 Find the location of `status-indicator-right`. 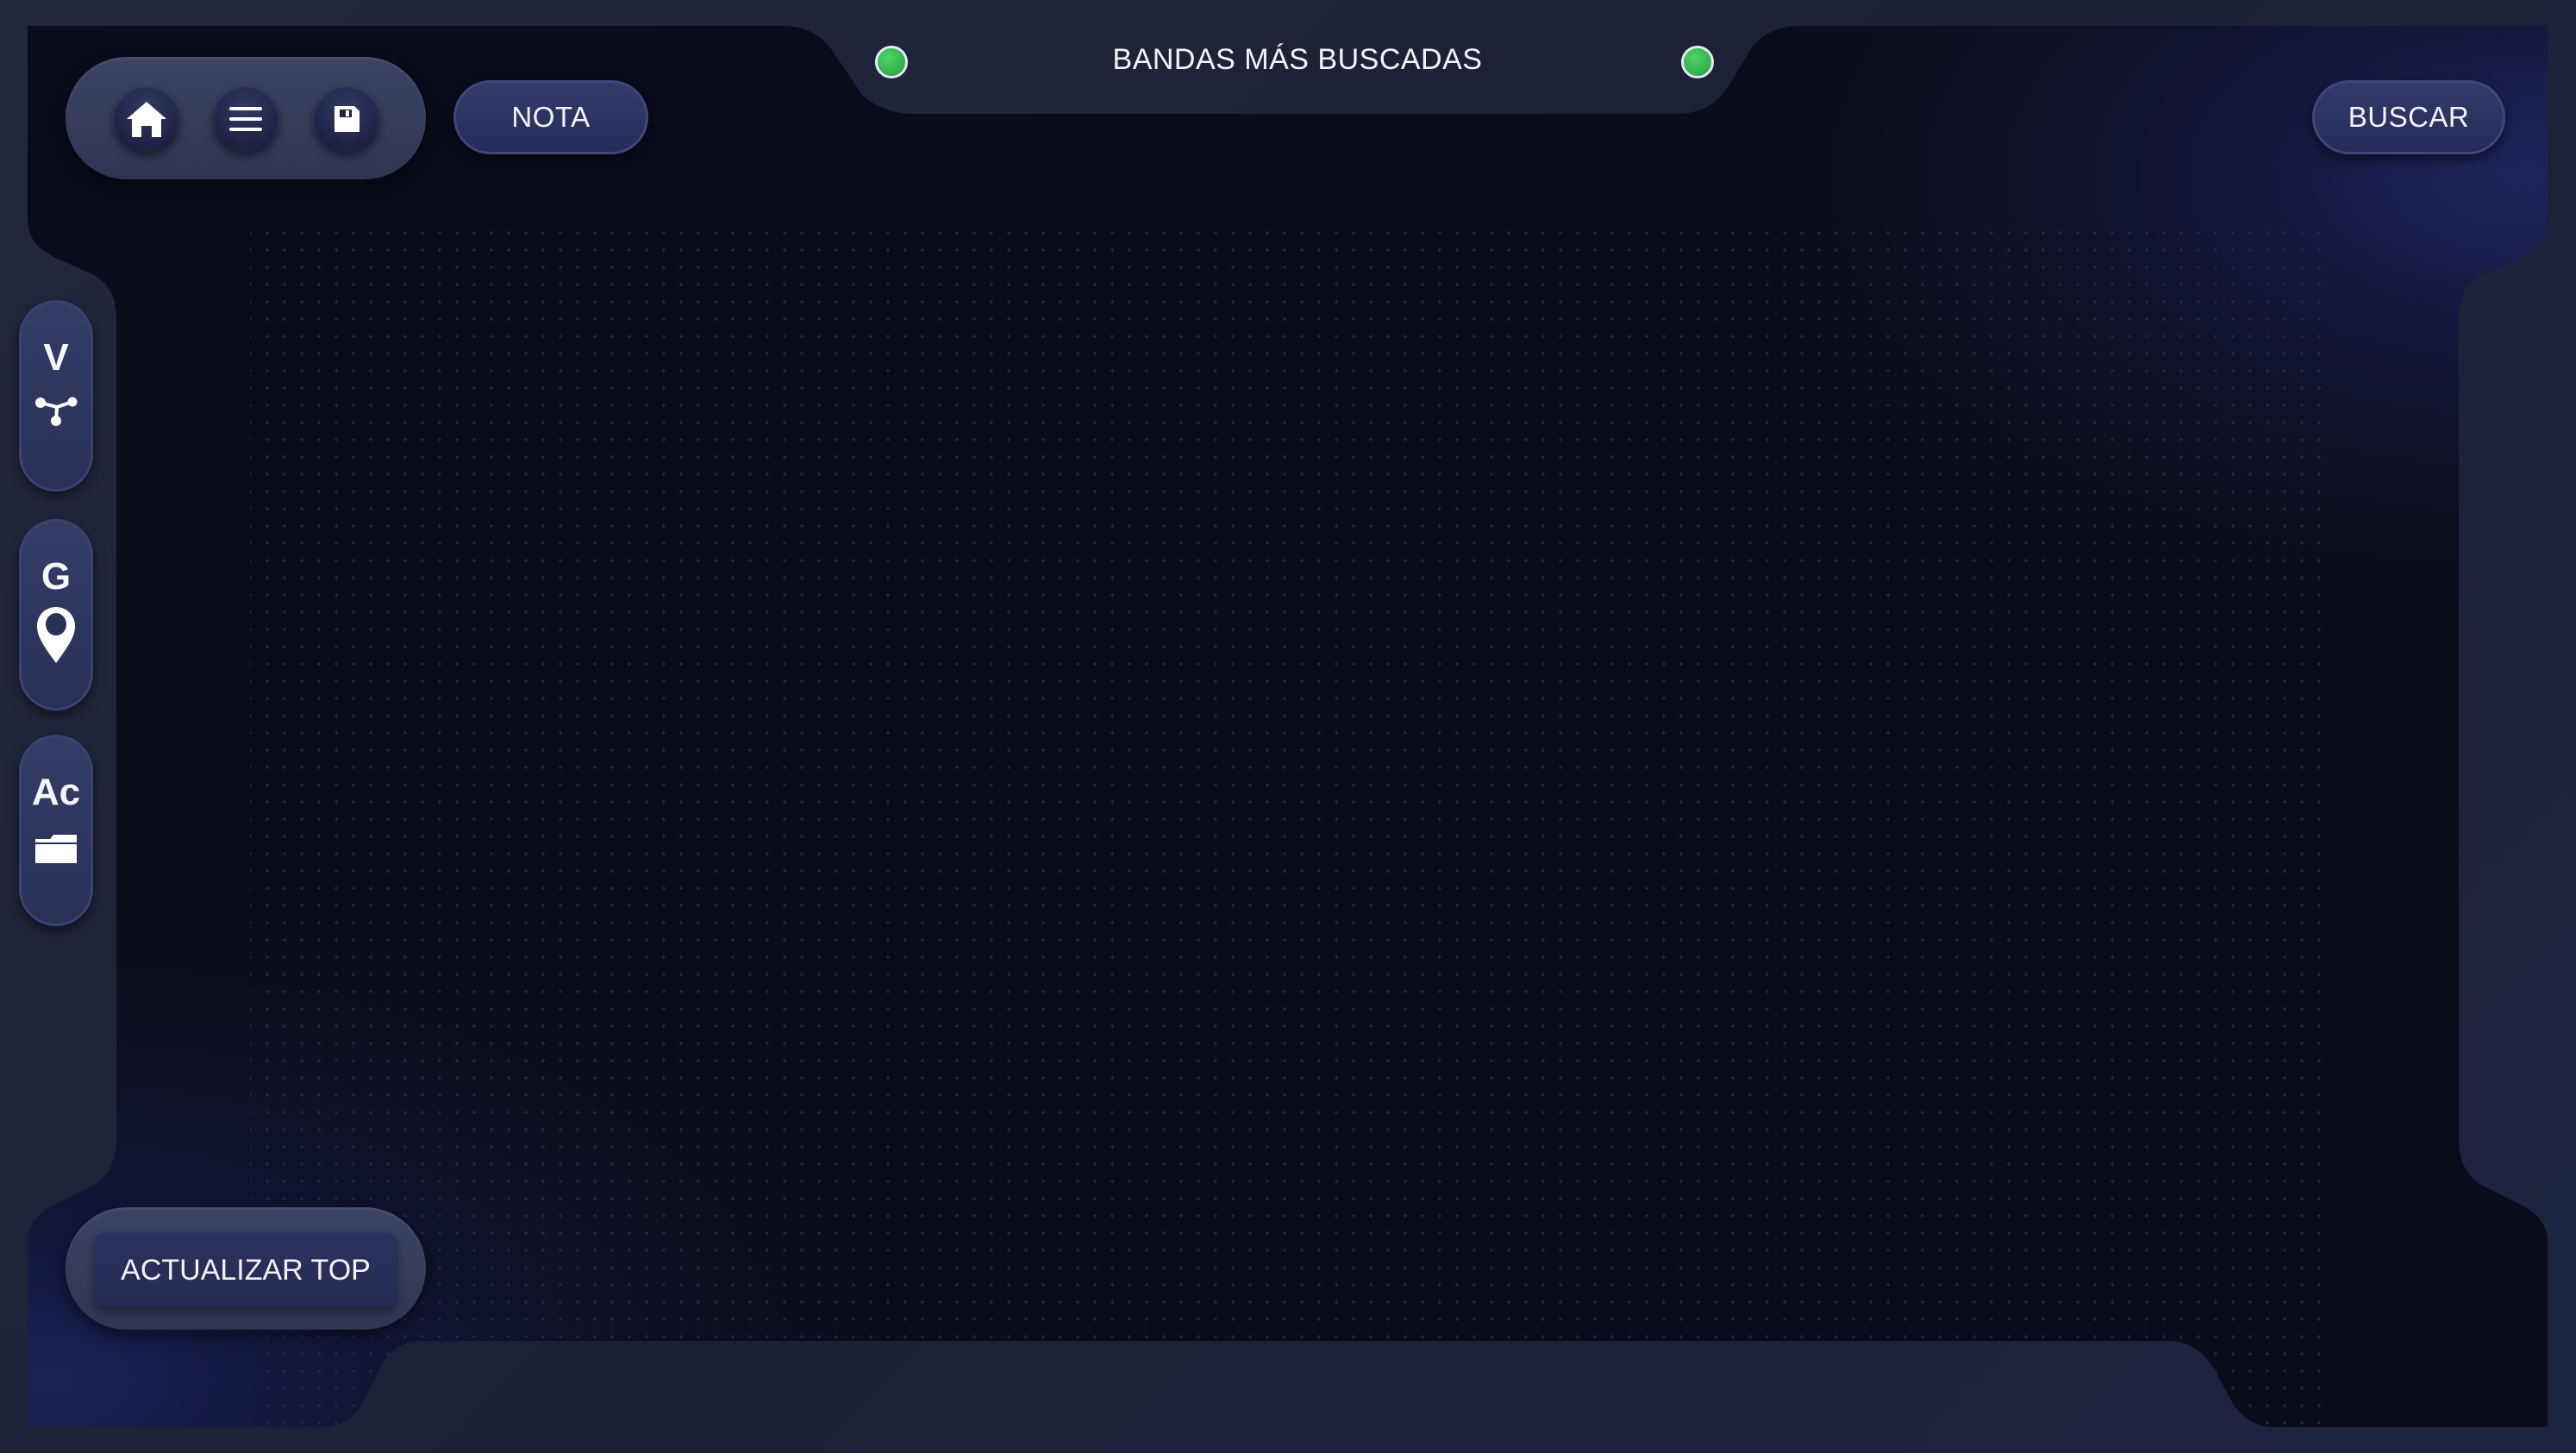

status-indicator-right is located at coordinates (1697, 62).